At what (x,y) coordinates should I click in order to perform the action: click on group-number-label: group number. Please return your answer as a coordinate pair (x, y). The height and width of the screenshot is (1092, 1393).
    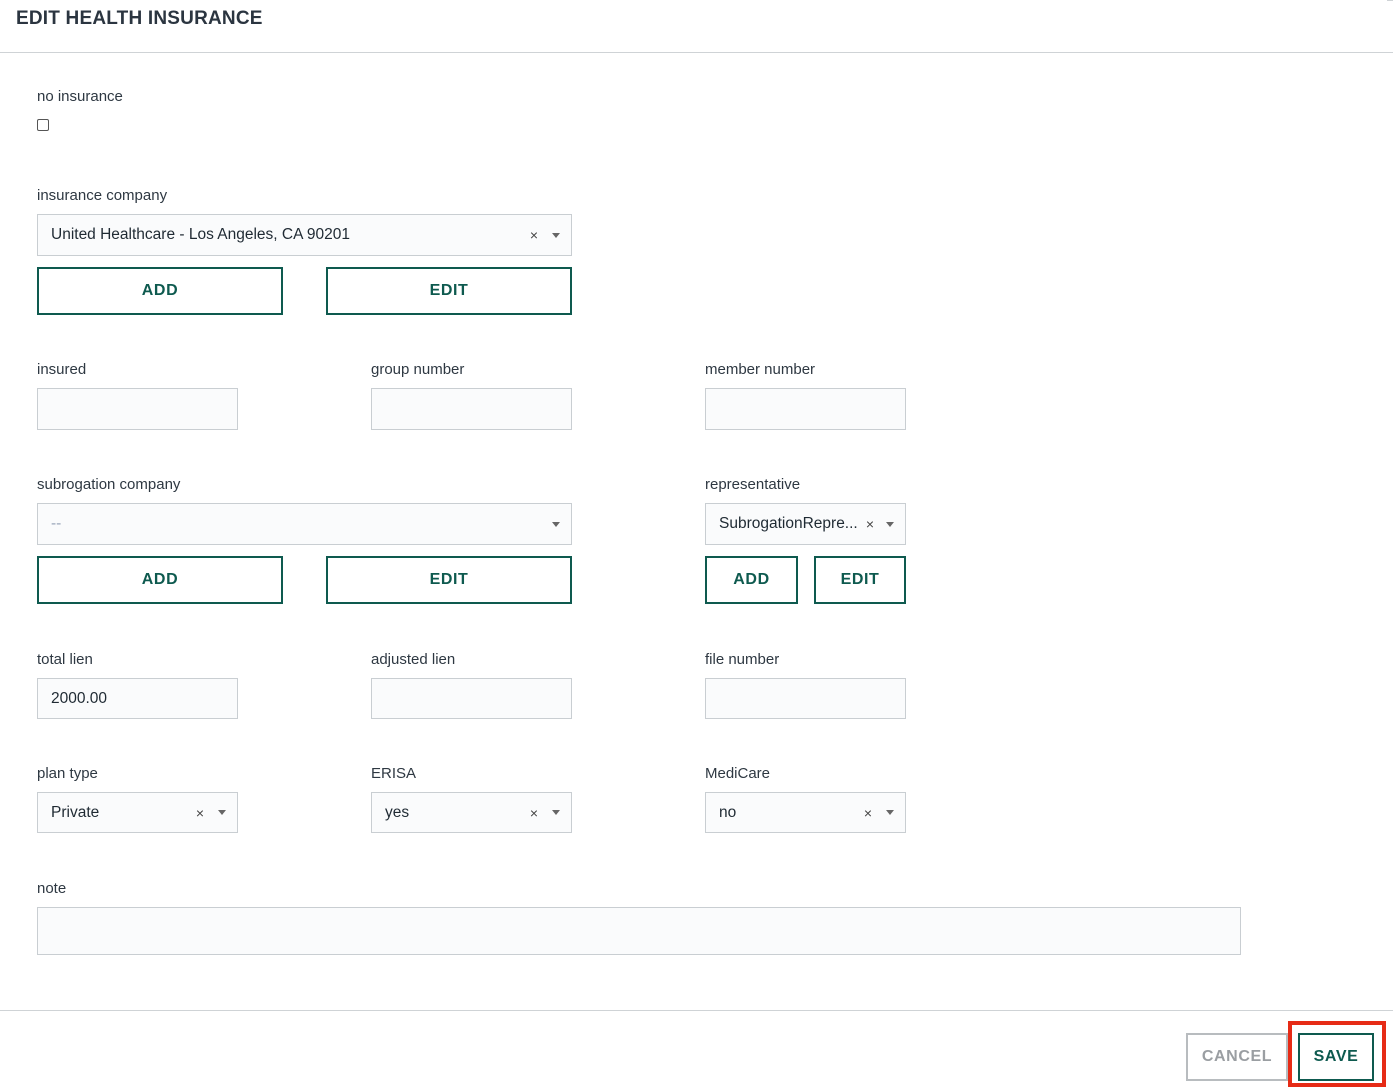
    Looking at the image, I should click on (418, 369).